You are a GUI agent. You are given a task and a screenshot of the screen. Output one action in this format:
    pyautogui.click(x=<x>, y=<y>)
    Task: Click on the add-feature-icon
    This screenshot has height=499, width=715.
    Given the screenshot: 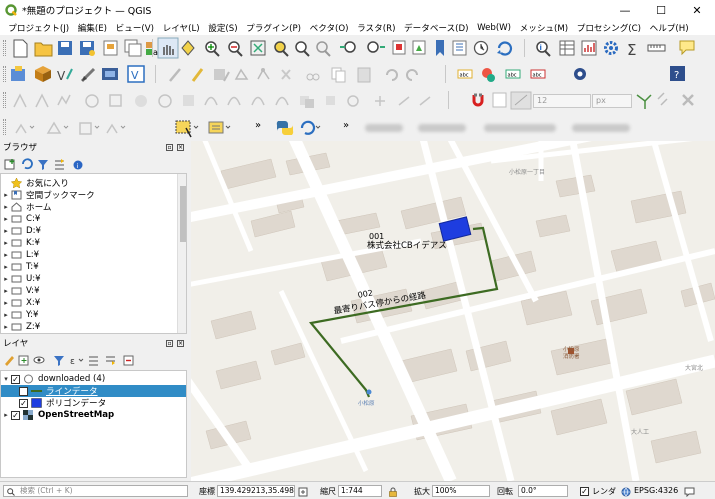 What is the action you would take?
    pyautogui.click(x=241, y=74)
    